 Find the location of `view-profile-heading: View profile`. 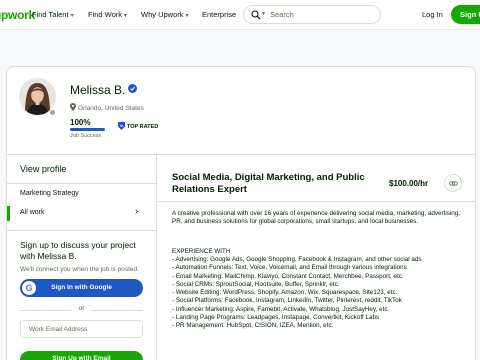

view-profile-heading: View profile is located at coordinates (43, 169).